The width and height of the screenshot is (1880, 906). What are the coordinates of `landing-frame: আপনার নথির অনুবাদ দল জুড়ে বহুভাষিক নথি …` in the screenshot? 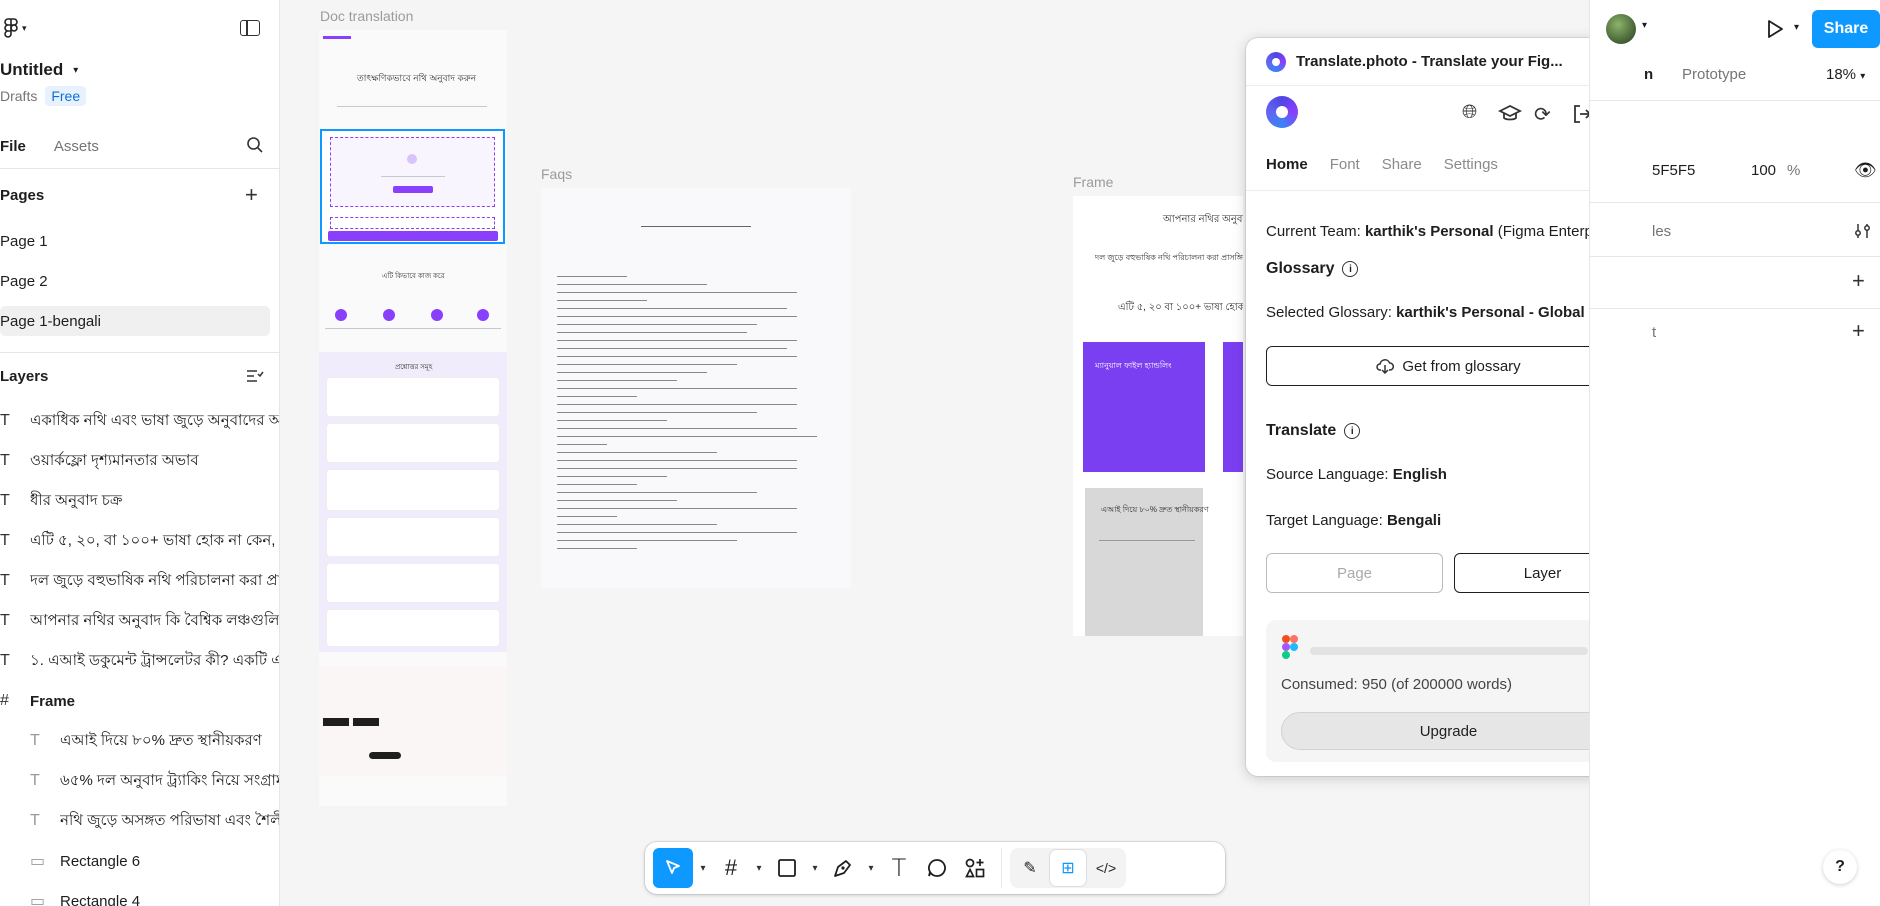 It's located at (1158, 416).